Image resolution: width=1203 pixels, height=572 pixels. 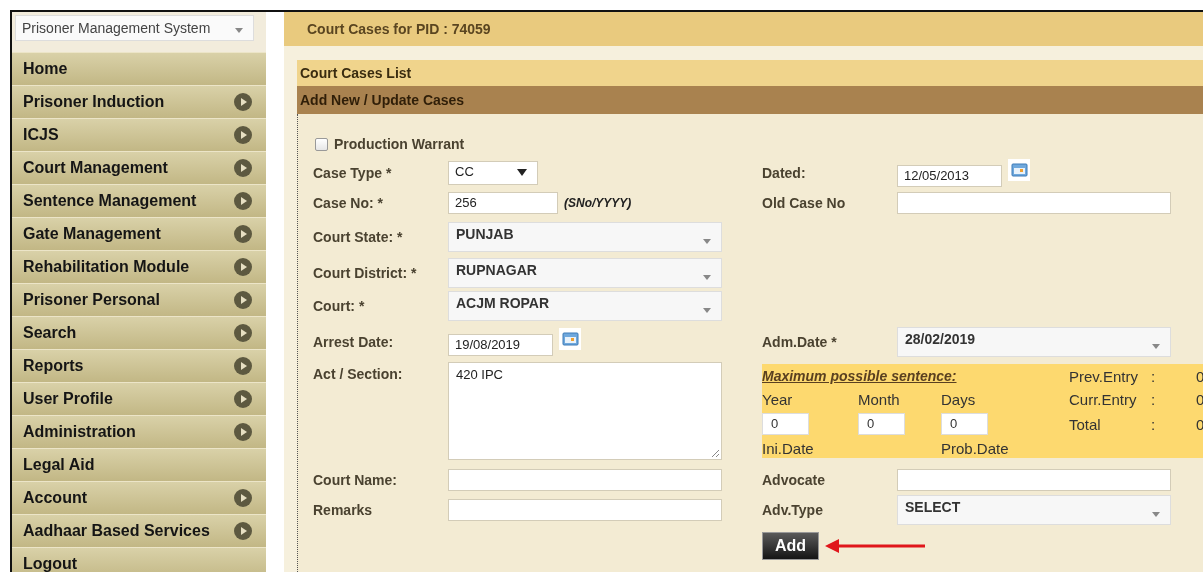 What do you see at coordinates (139, 365) in the screenshot?
I see `menu-item: Reports` at bounding box center [139, 365].